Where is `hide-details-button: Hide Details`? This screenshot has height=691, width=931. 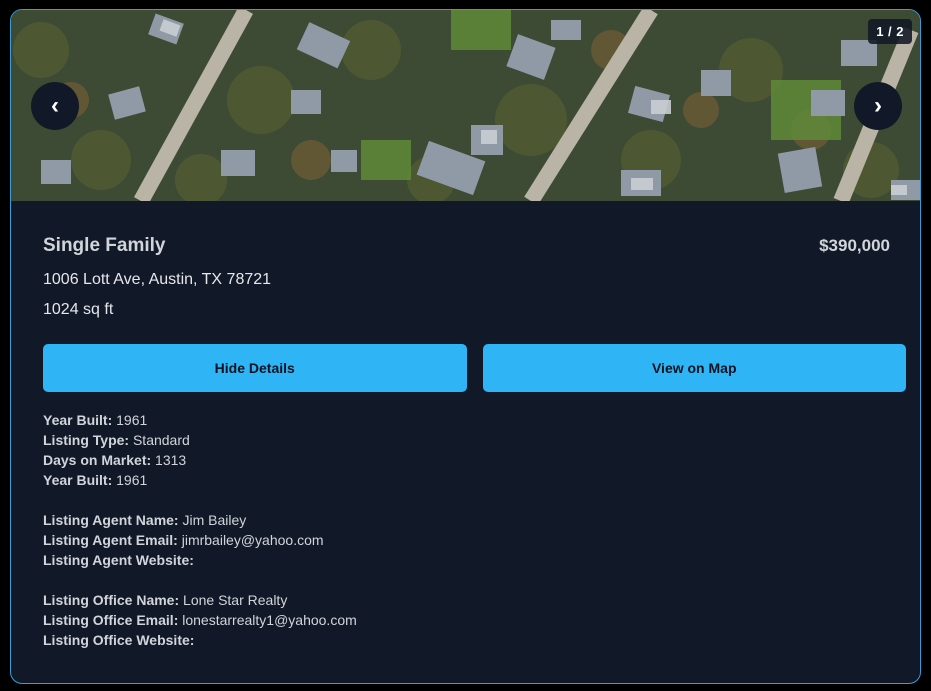
hide-details-button: Hide Details is located at coordinates (255, 368).